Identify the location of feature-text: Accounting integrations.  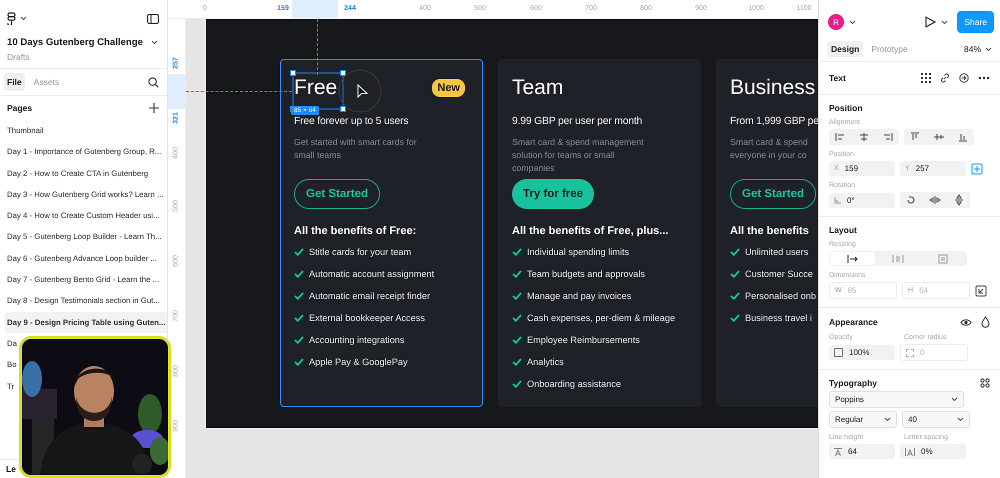
(357, 340).